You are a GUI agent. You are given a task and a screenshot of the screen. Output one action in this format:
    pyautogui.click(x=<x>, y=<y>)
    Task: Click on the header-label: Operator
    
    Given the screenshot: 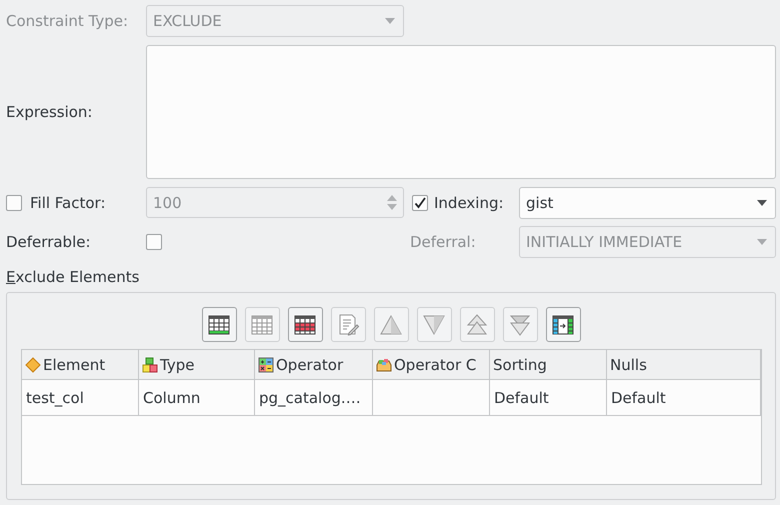 What is the action you would take?
    pyautogui.click(x=310, y=365)
    